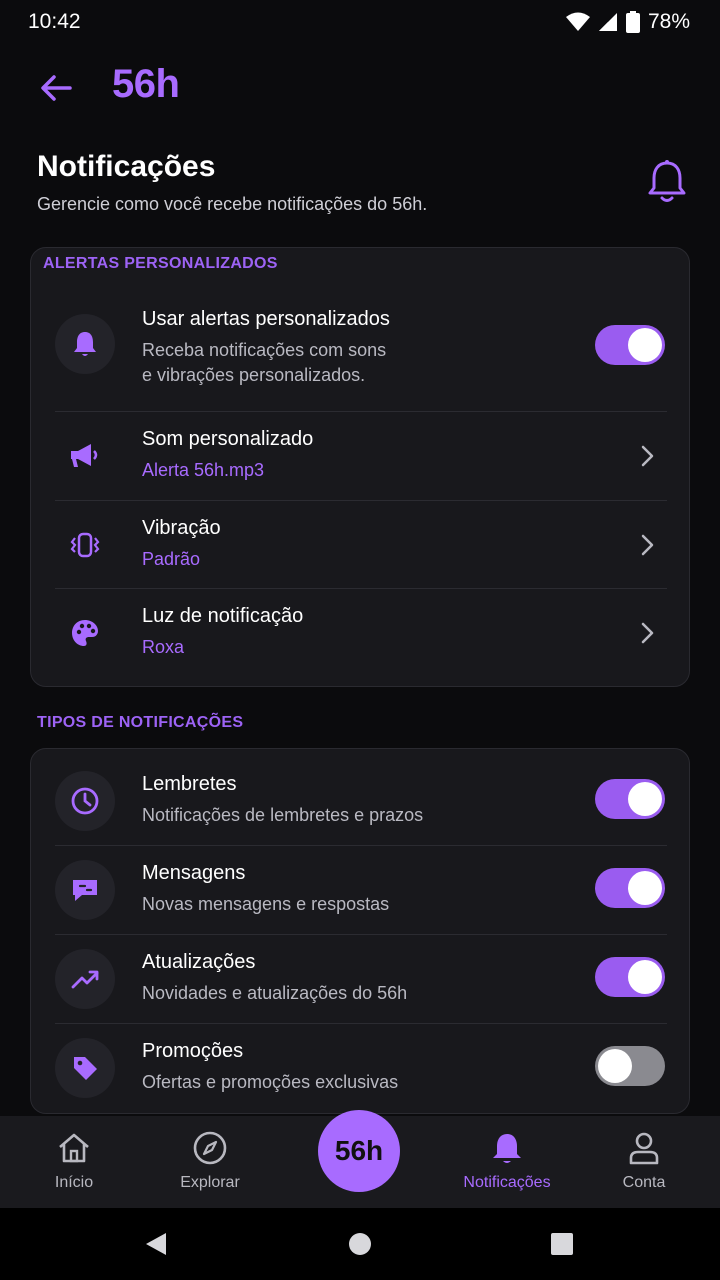 Image resolution: width=720 pixels, height=1280 pixels. I want to click on updates-title: Atualizações, so click(199, 962).